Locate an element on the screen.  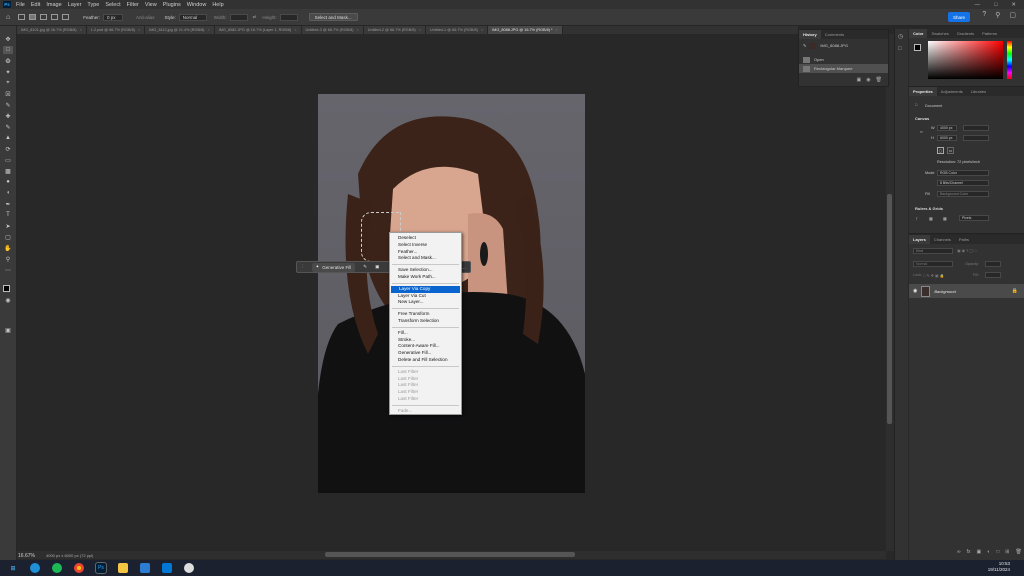
tab-properties: Properties is located at coordinates (923, 91).